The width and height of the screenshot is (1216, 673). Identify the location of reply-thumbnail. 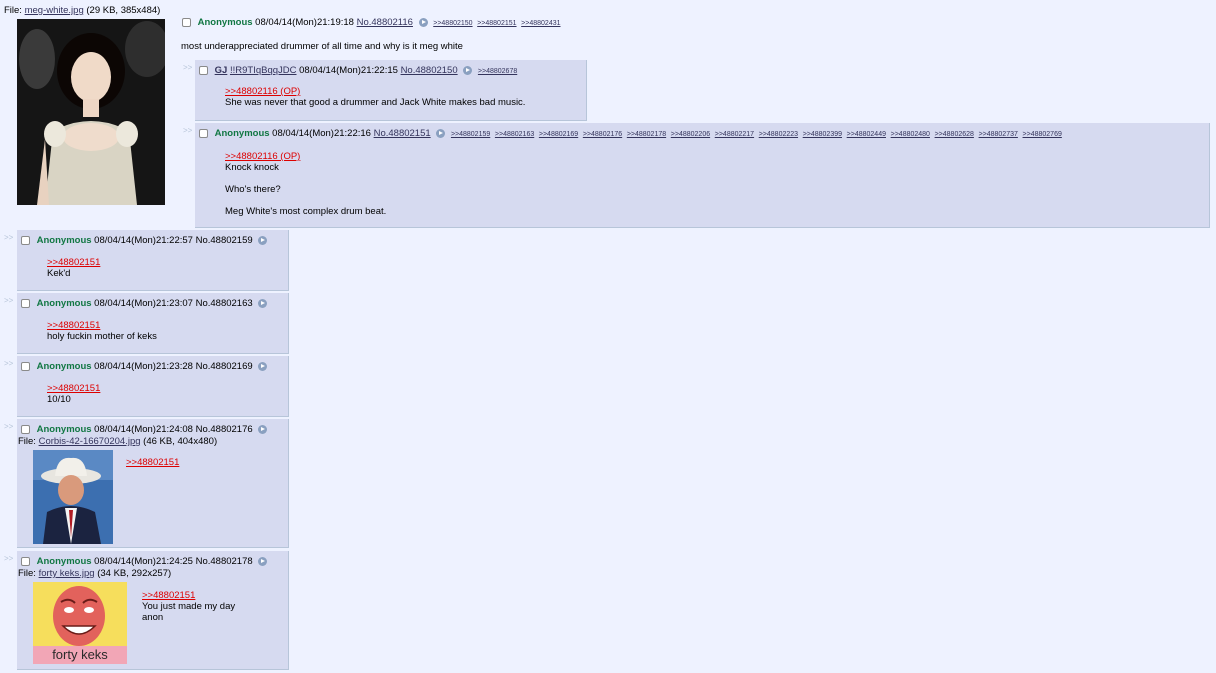
(73, 497).